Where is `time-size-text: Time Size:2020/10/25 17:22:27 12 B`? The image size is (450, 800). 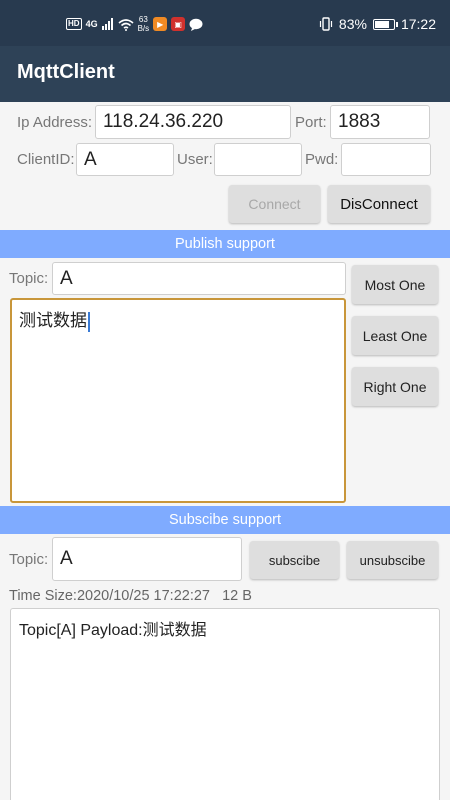
time-size-text: Time Size:2020/10/25 17:22:27 12 B is located at coordinates (130, 596).